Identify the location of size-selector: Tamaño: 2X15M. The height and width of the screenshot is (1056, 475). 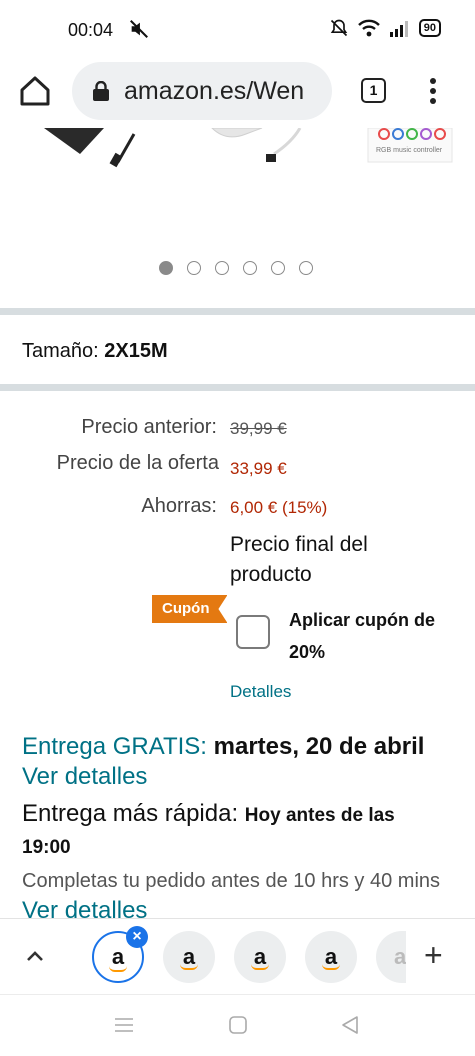
(95, 351).